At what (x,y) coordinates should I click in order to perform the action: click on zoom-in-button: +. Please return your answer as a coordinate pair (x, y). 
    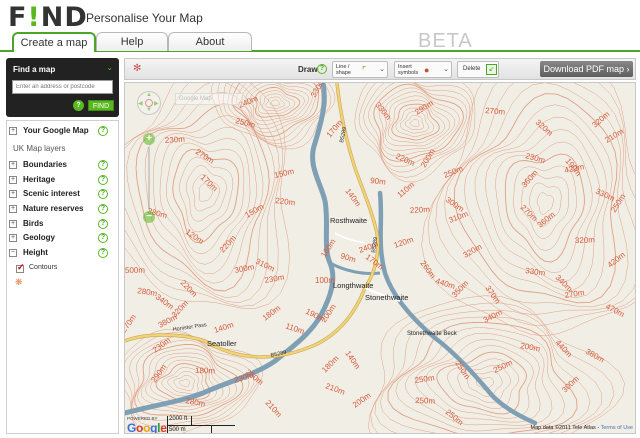
    Looking at the image, I should click on (149, 139).